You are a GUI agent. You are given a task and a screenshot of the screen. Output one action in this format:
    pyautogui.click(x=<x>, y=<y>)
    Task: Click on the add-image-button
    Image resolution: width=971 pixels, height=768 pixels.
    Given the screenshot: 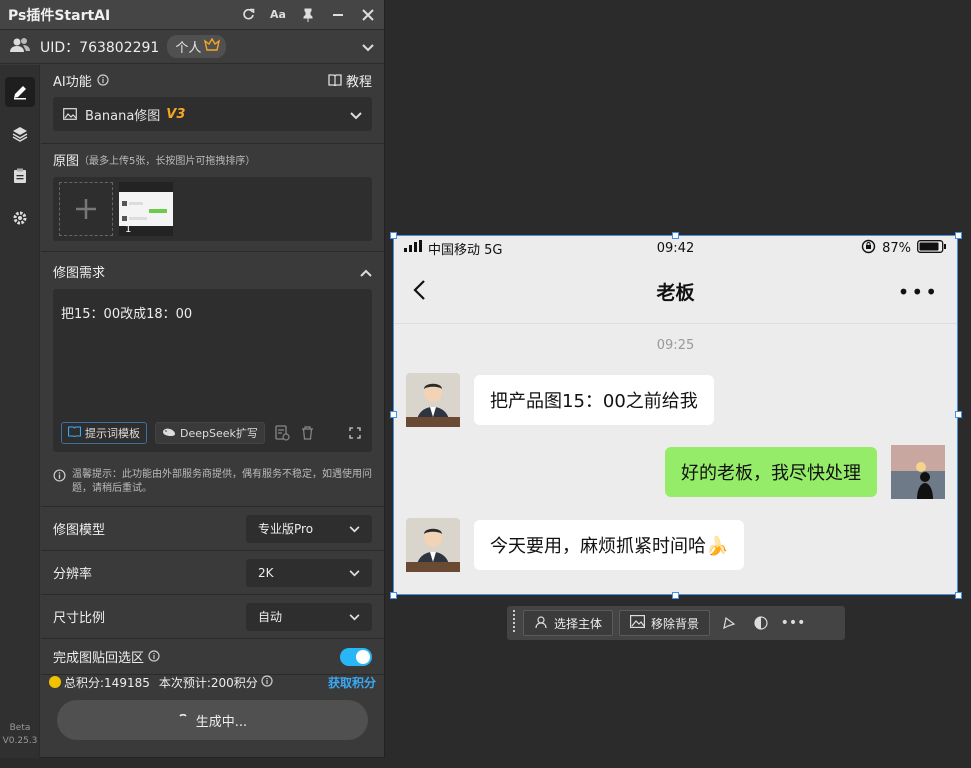 What is the action you would take?
    pyautogui.click(x=86, y=209)
    